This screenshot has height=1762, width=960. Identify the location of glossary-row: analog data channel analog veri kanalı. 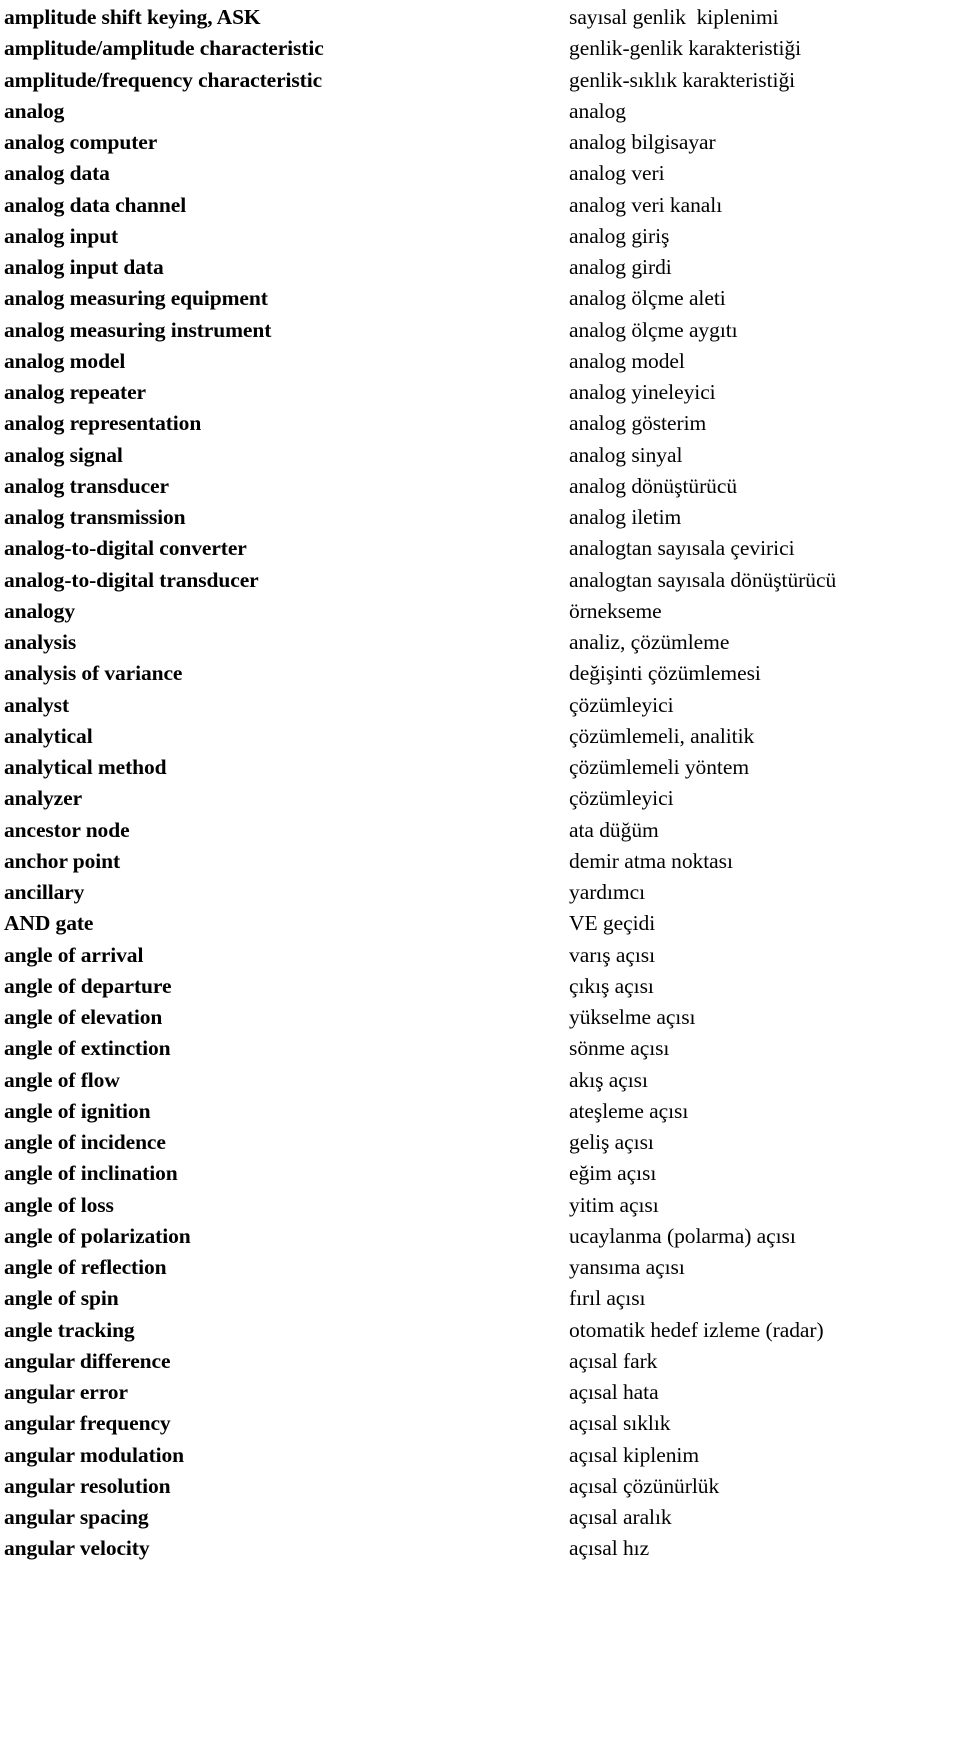
(480, 205).